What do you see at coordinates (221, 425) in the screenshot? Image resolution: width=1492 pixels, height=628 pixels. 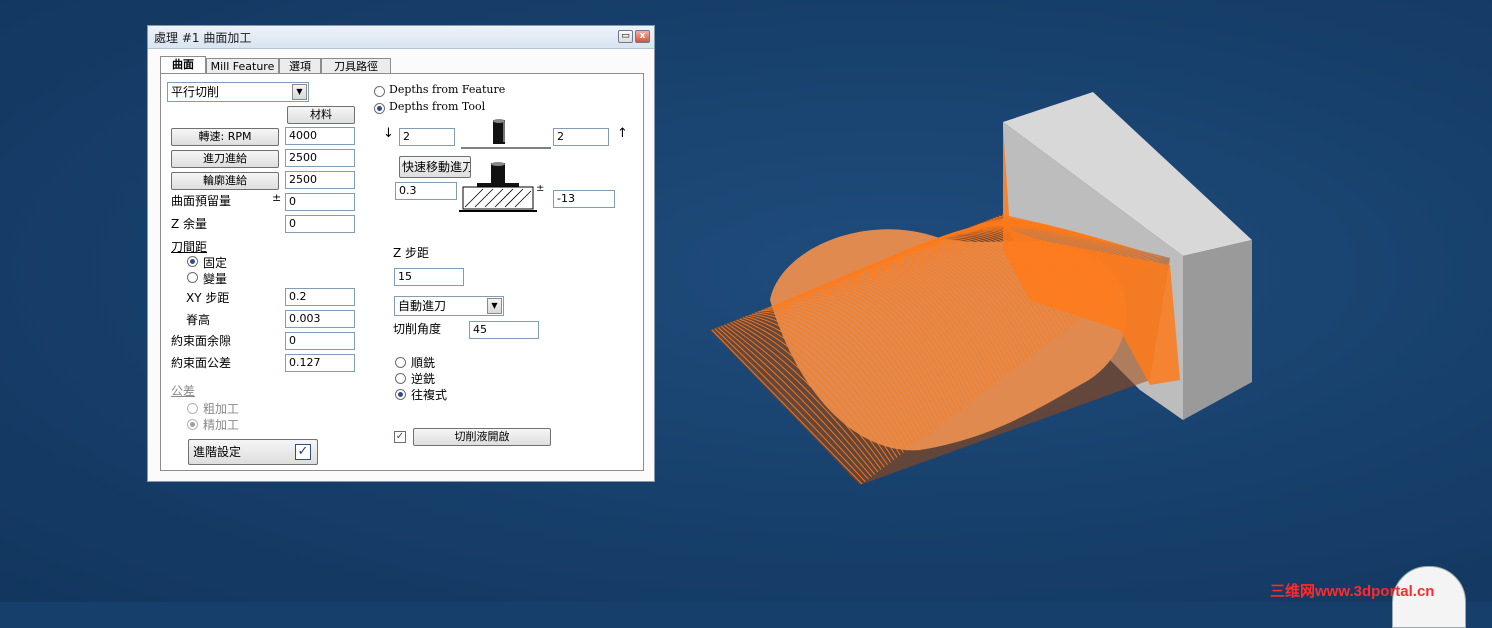 I see `finish-label: 精加工` at bounding box center [221, 425].